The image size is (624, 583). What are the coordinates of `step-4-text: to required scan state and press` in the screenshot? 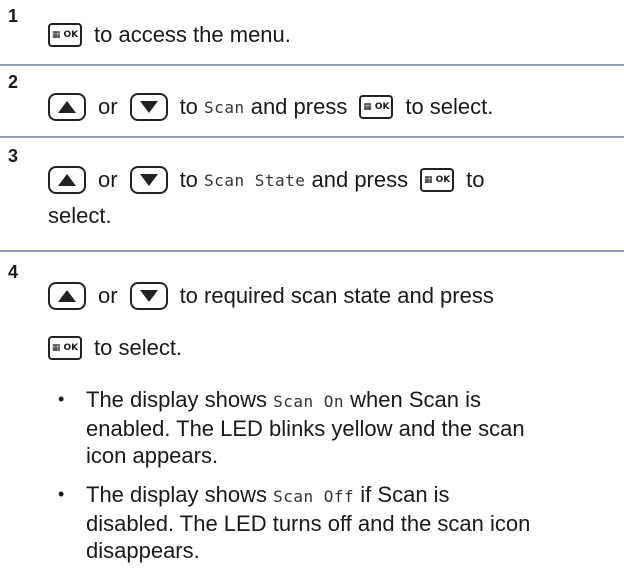 It's located at (336, 295).